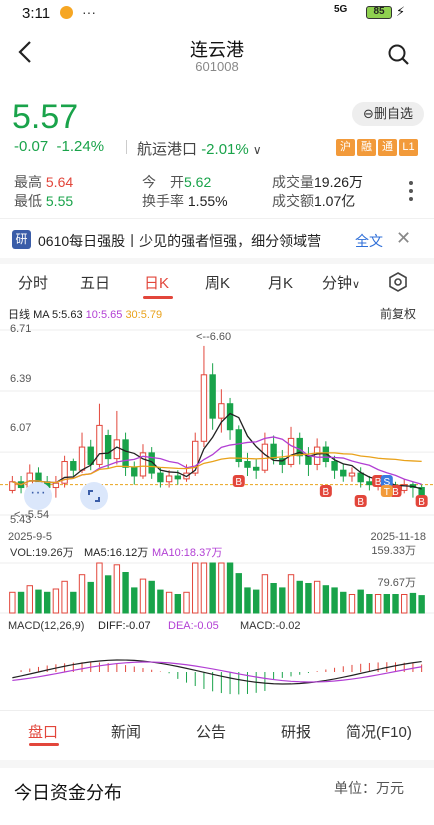 Image resolution: width=434 pixels, height=825 pixels. Describe the element at coordinates (403, 238) in the screenshot. I see `close-icon: ✕` at that location.